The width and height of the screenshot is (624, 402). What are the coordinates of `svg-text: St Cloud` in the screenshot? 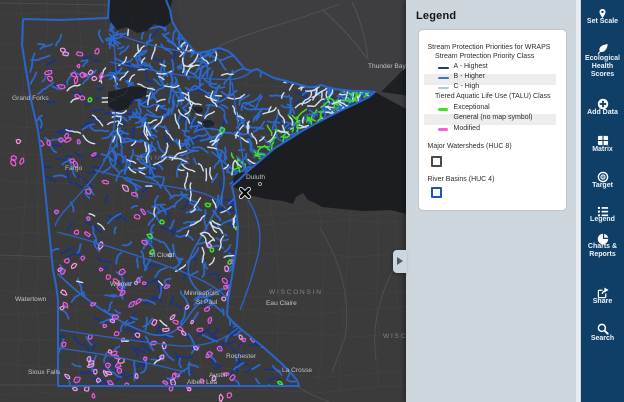 It's located at (162, 255).